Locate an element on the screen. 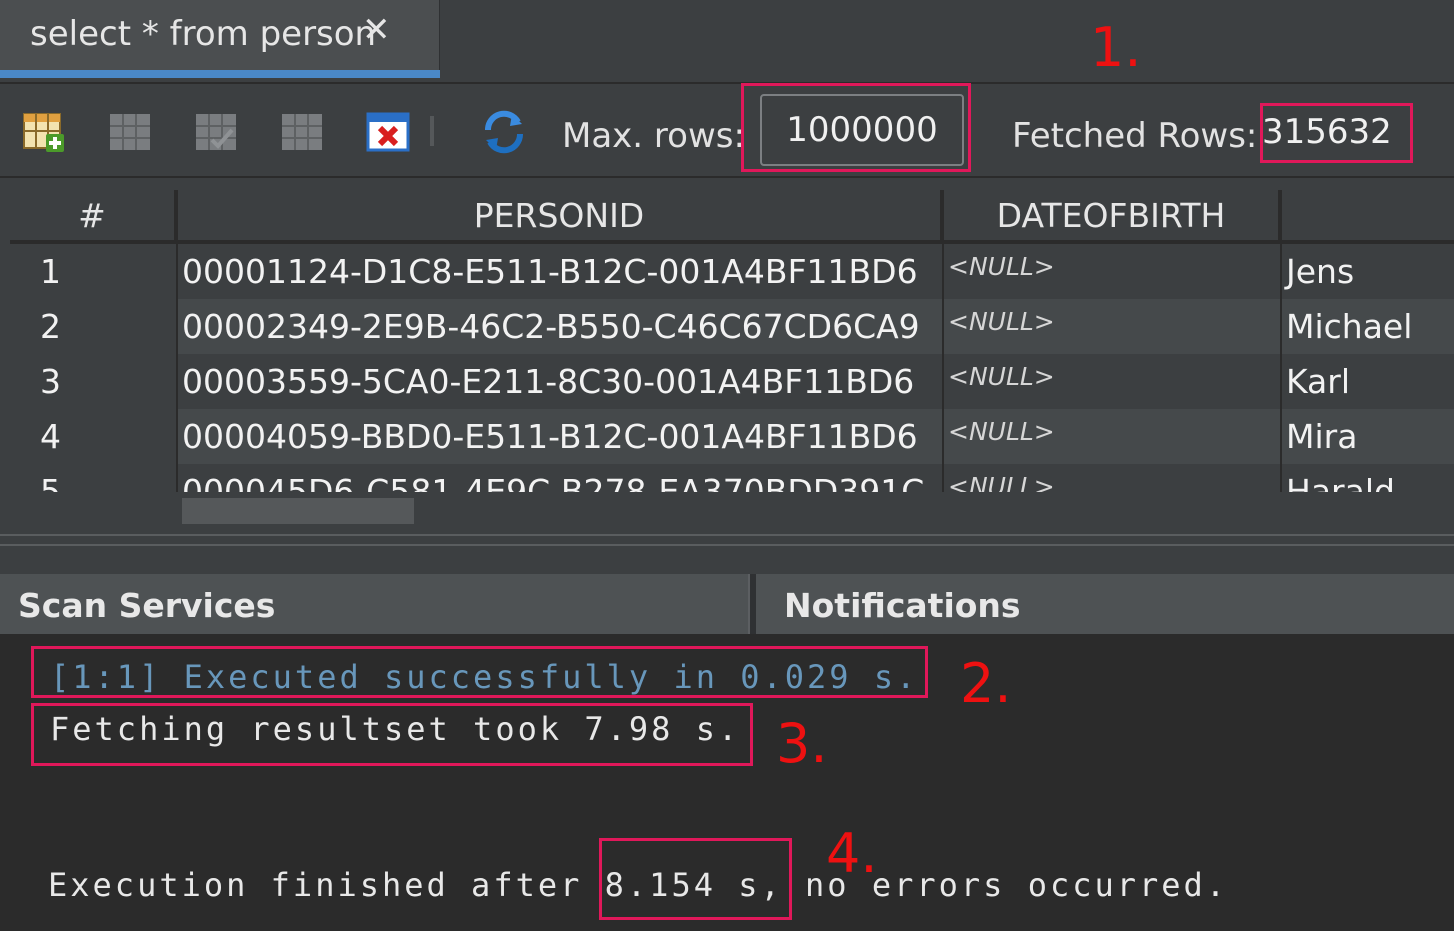 This screenshot has height=931, width=1454. close-icon: ✕ is located at coordinates (376, 30).